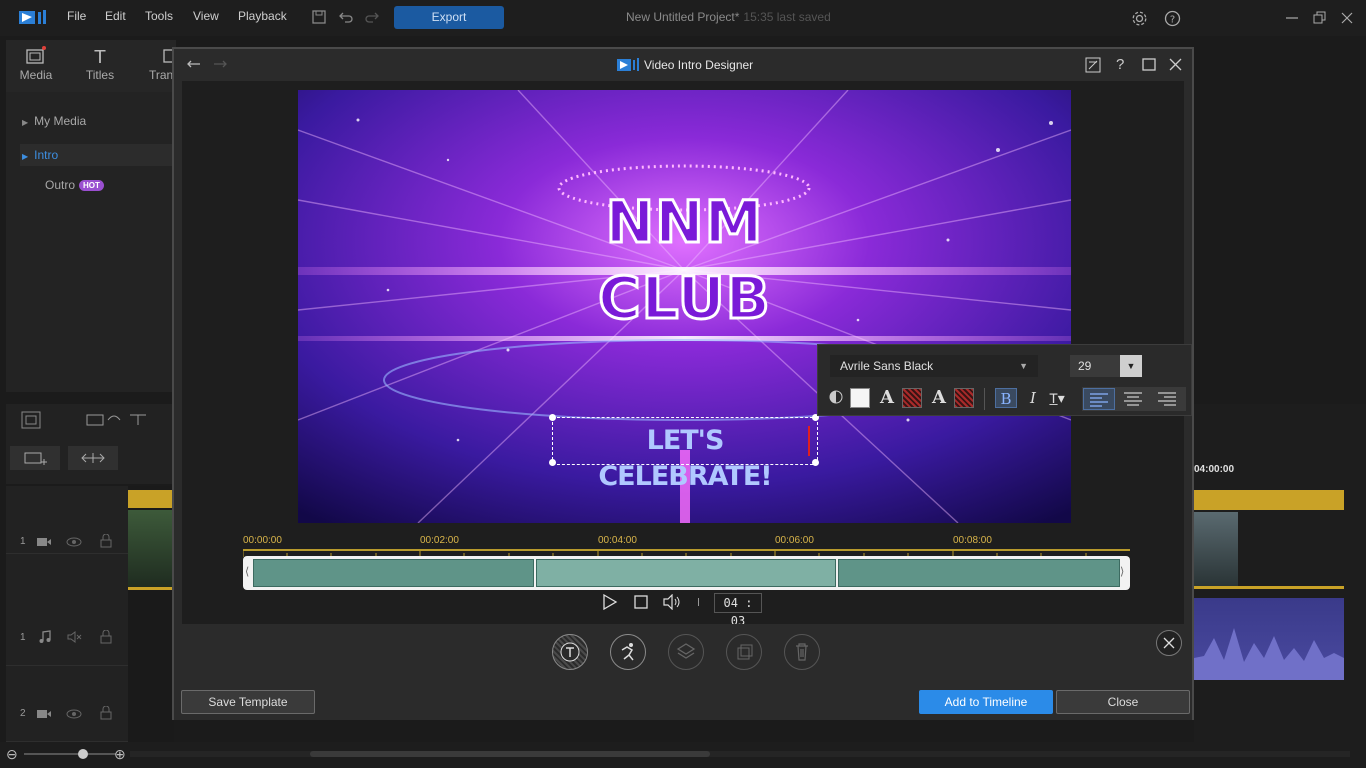 This screenshot has width=1366, height=768. I want to click on dialog-maximize-icon, so click(1149, 64).